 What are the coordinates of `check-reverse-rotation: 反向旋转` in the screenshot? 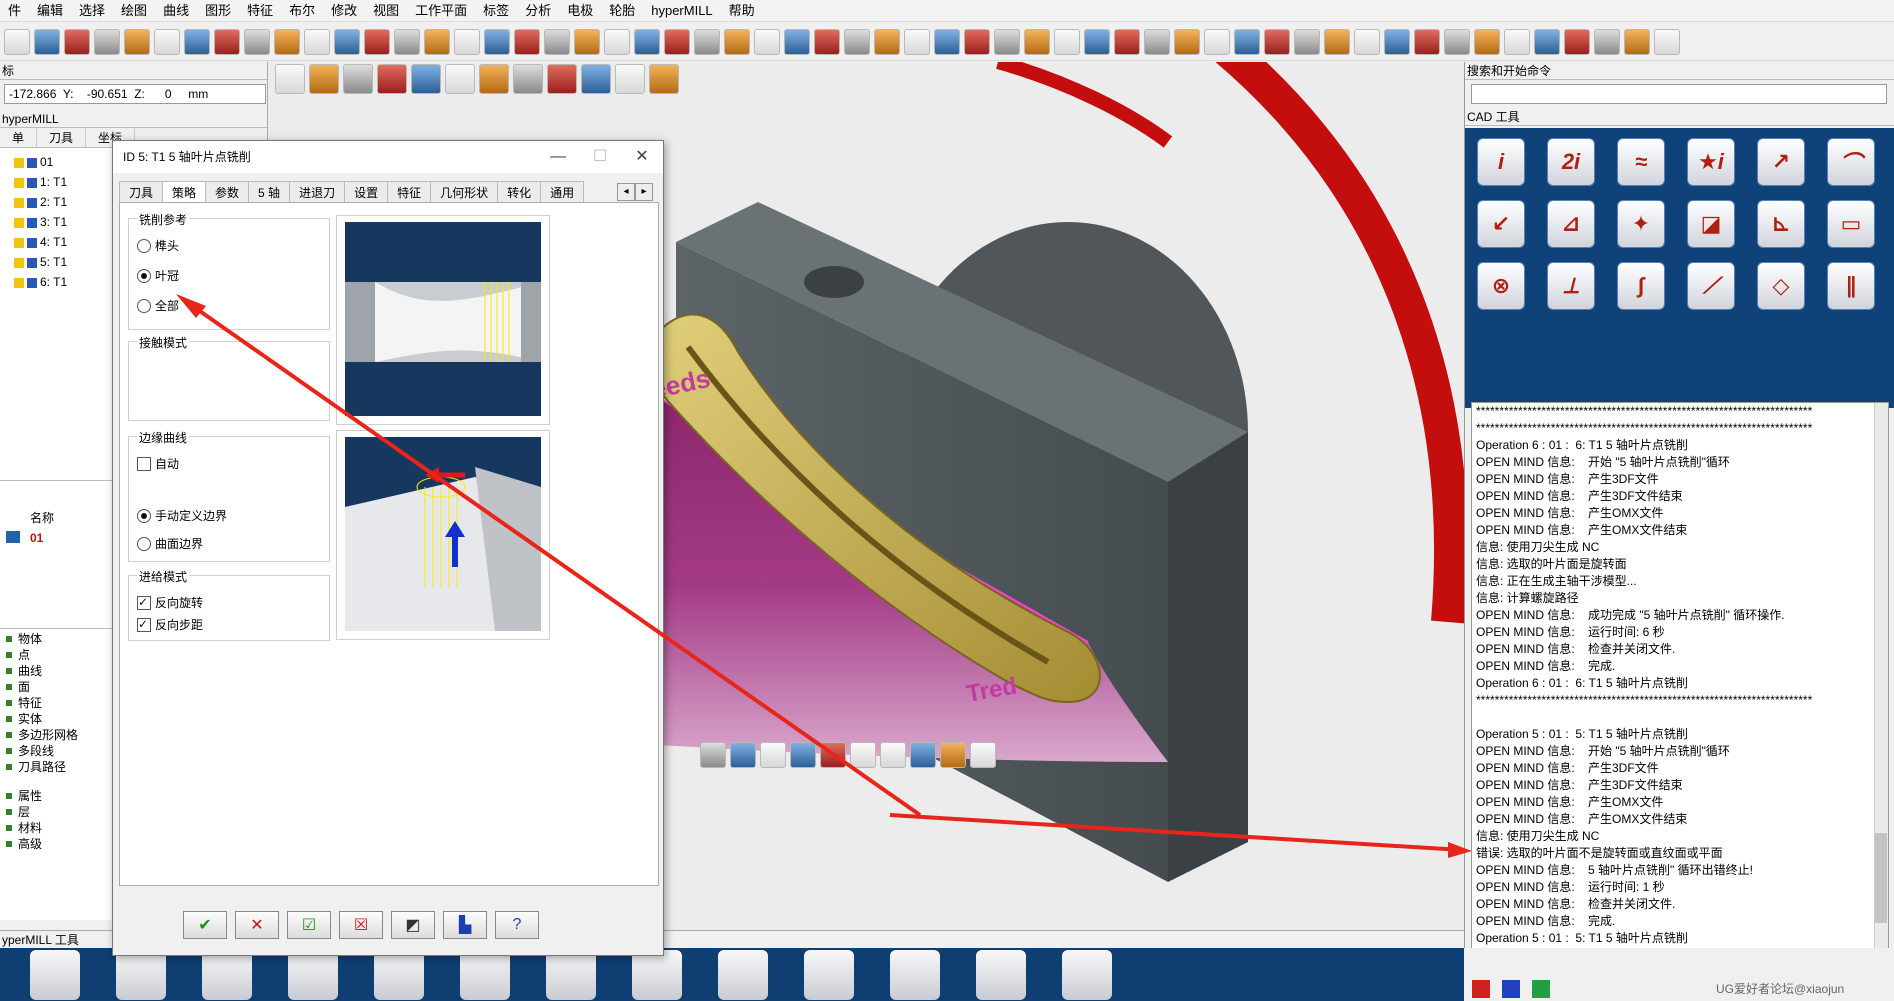 It's located at (170, 602).